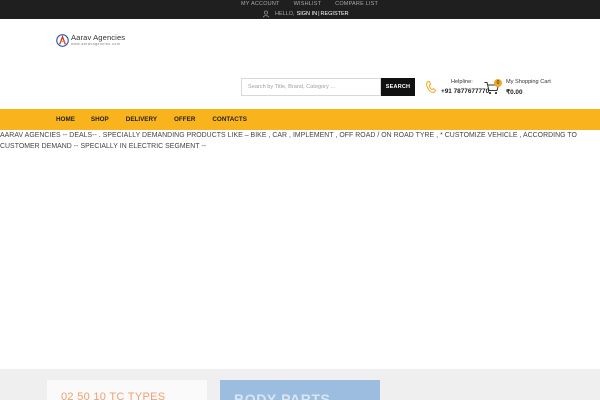 This screenshot has width=600, height=400. I want to click on promo-card-left: 02 50 10 TC TYPES, so click(127, 390).